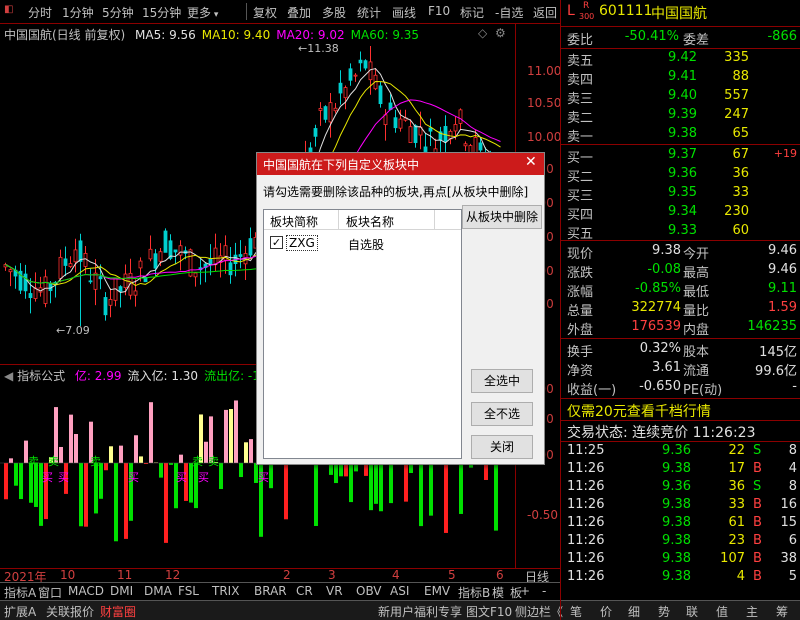 The width and height of the screenshot is (800, 620). What do you see at coordinates (40, 12) in the screenshot?
I see `toolbar-fenshi: 分时` at bounding box center [40, 12].